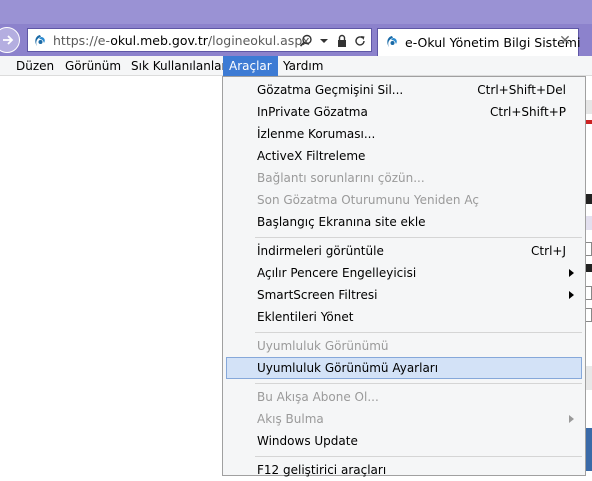 The image size is (592, 481). Describe the element at coordinates (323, 346) in the screenshot. I see `menu-item-label: Uyumluluk Görünümü` at that location.